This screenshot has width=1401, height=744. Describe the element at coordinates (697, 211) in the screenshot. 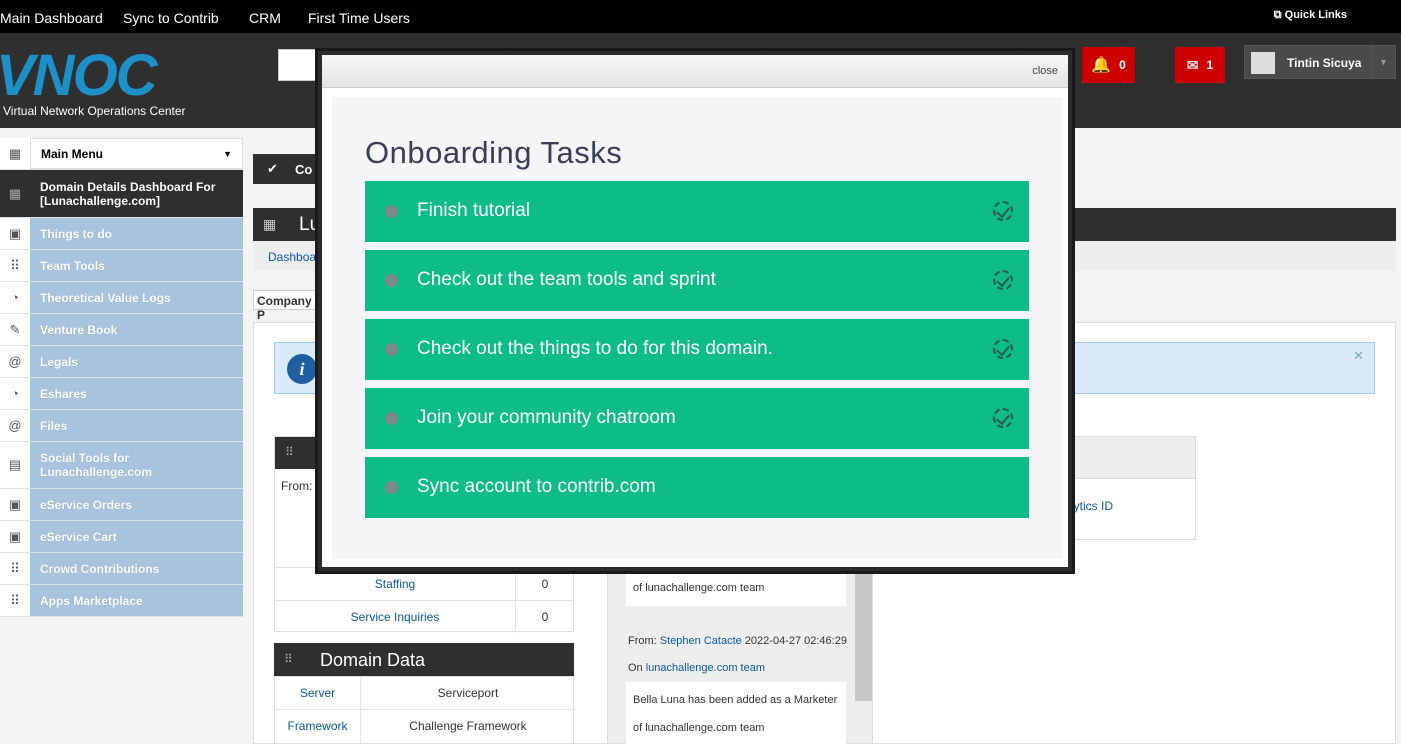

I see `task-finish-tutorial: Finish tutorial` at that location.